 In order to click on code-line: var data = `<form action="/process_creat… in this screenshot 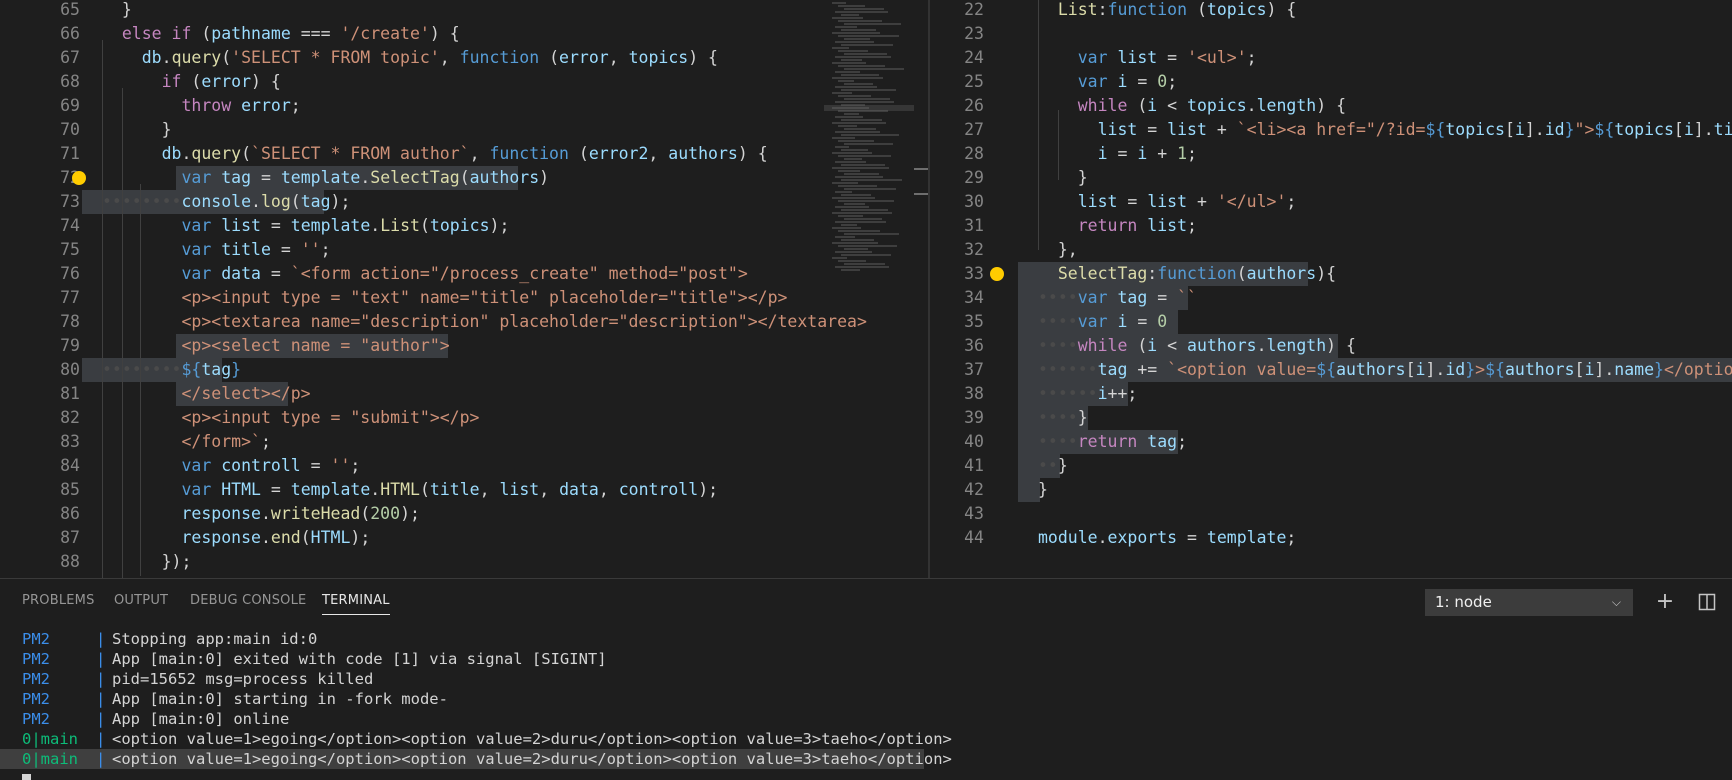, I will do `click(453, 274)`.